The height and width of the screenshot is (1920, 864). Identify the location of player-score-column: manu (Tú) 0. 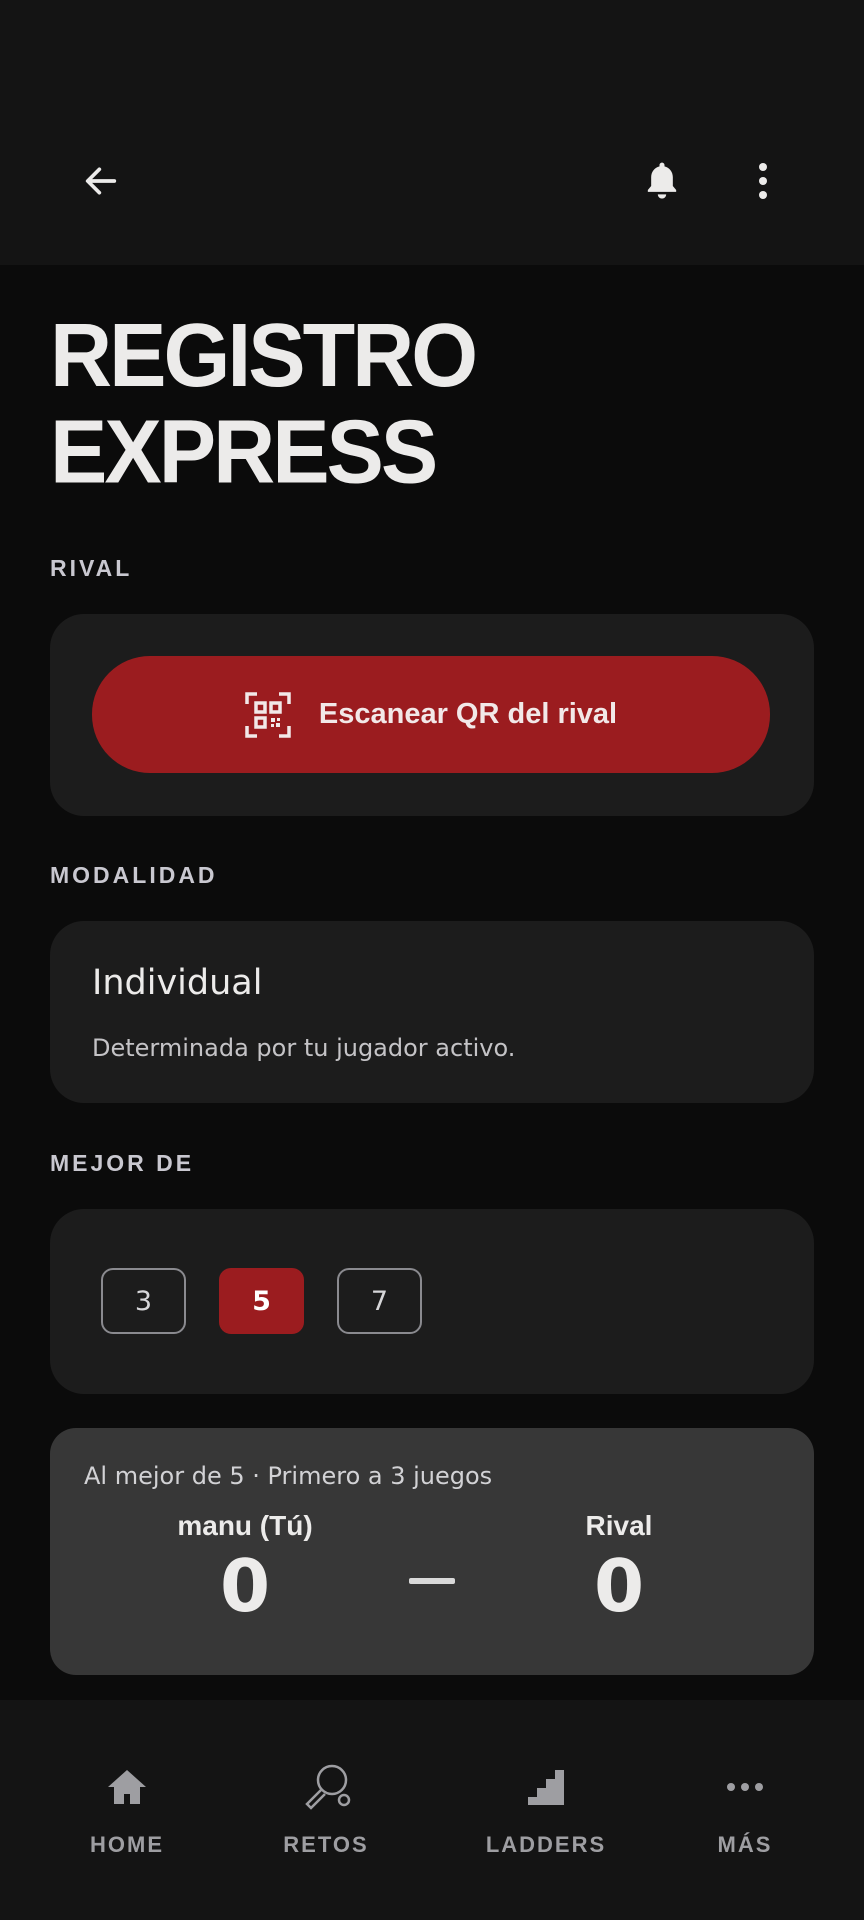
(245, 1568).